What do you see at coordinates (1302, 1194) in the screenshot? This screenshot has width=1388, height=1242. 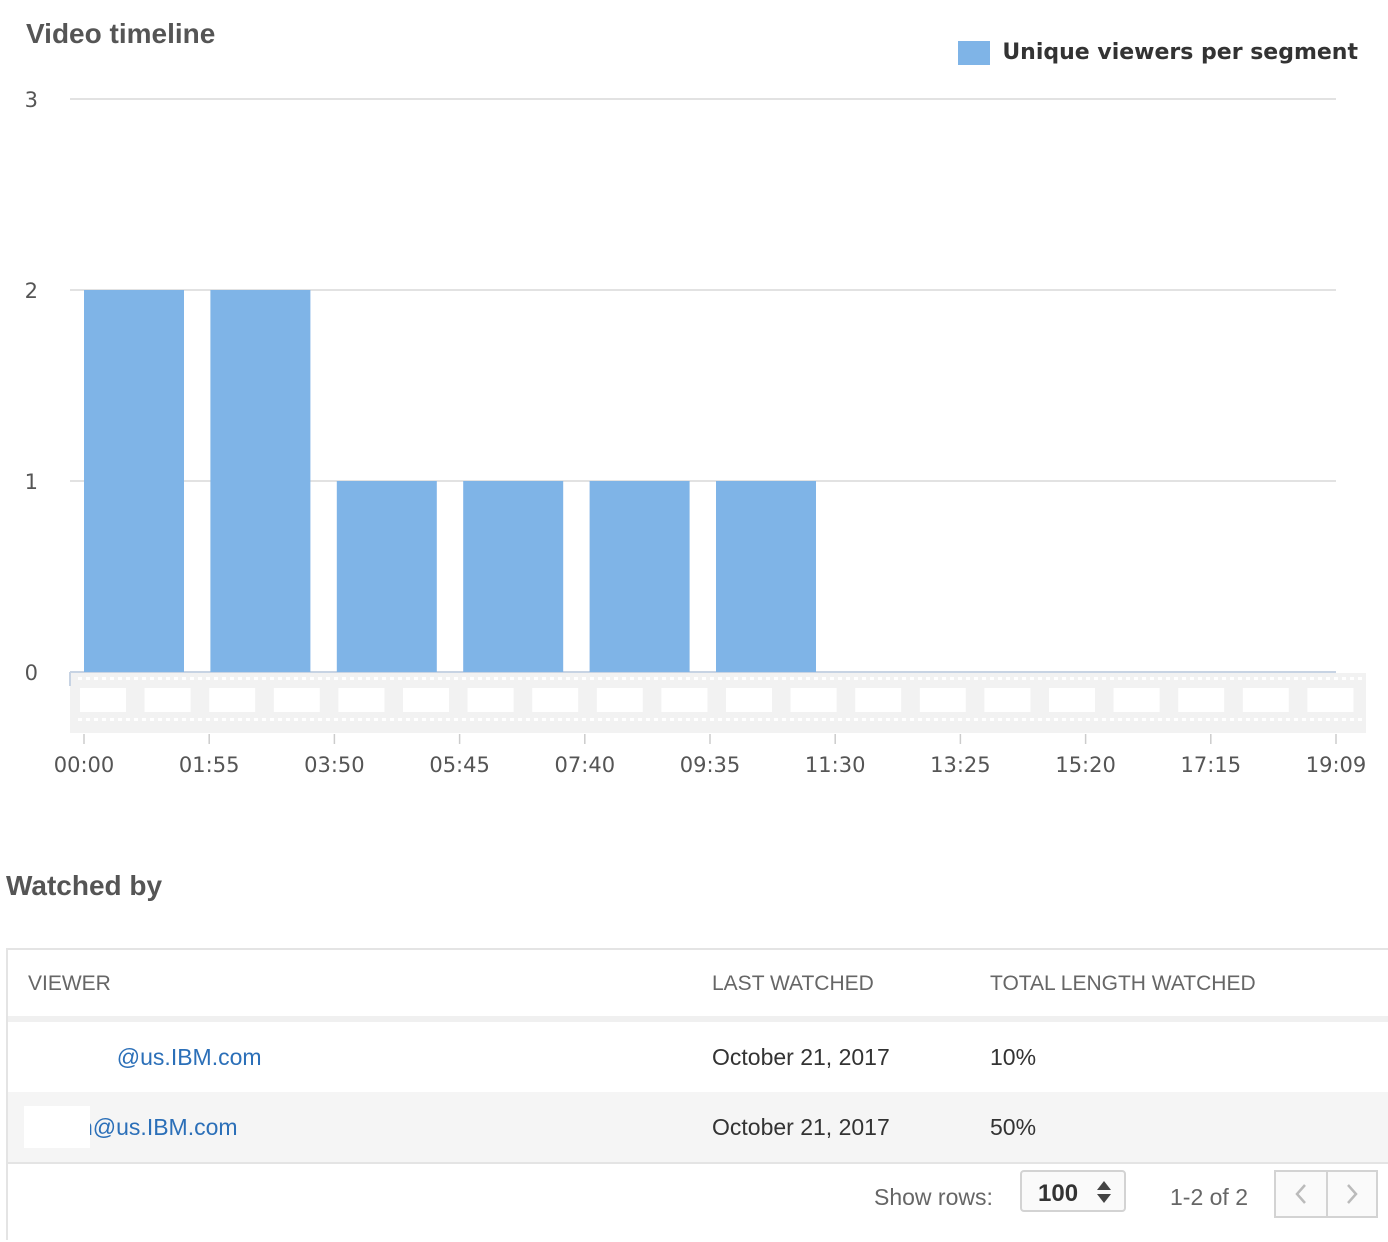 I see `previous-page-button` at bounding box center [1302, 1194].